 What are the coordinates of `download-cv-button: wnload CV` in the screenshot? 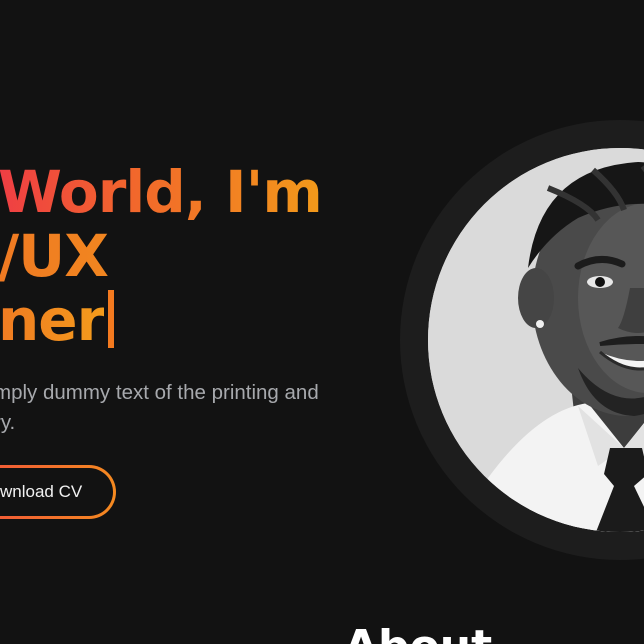 It's located at (58, 492).